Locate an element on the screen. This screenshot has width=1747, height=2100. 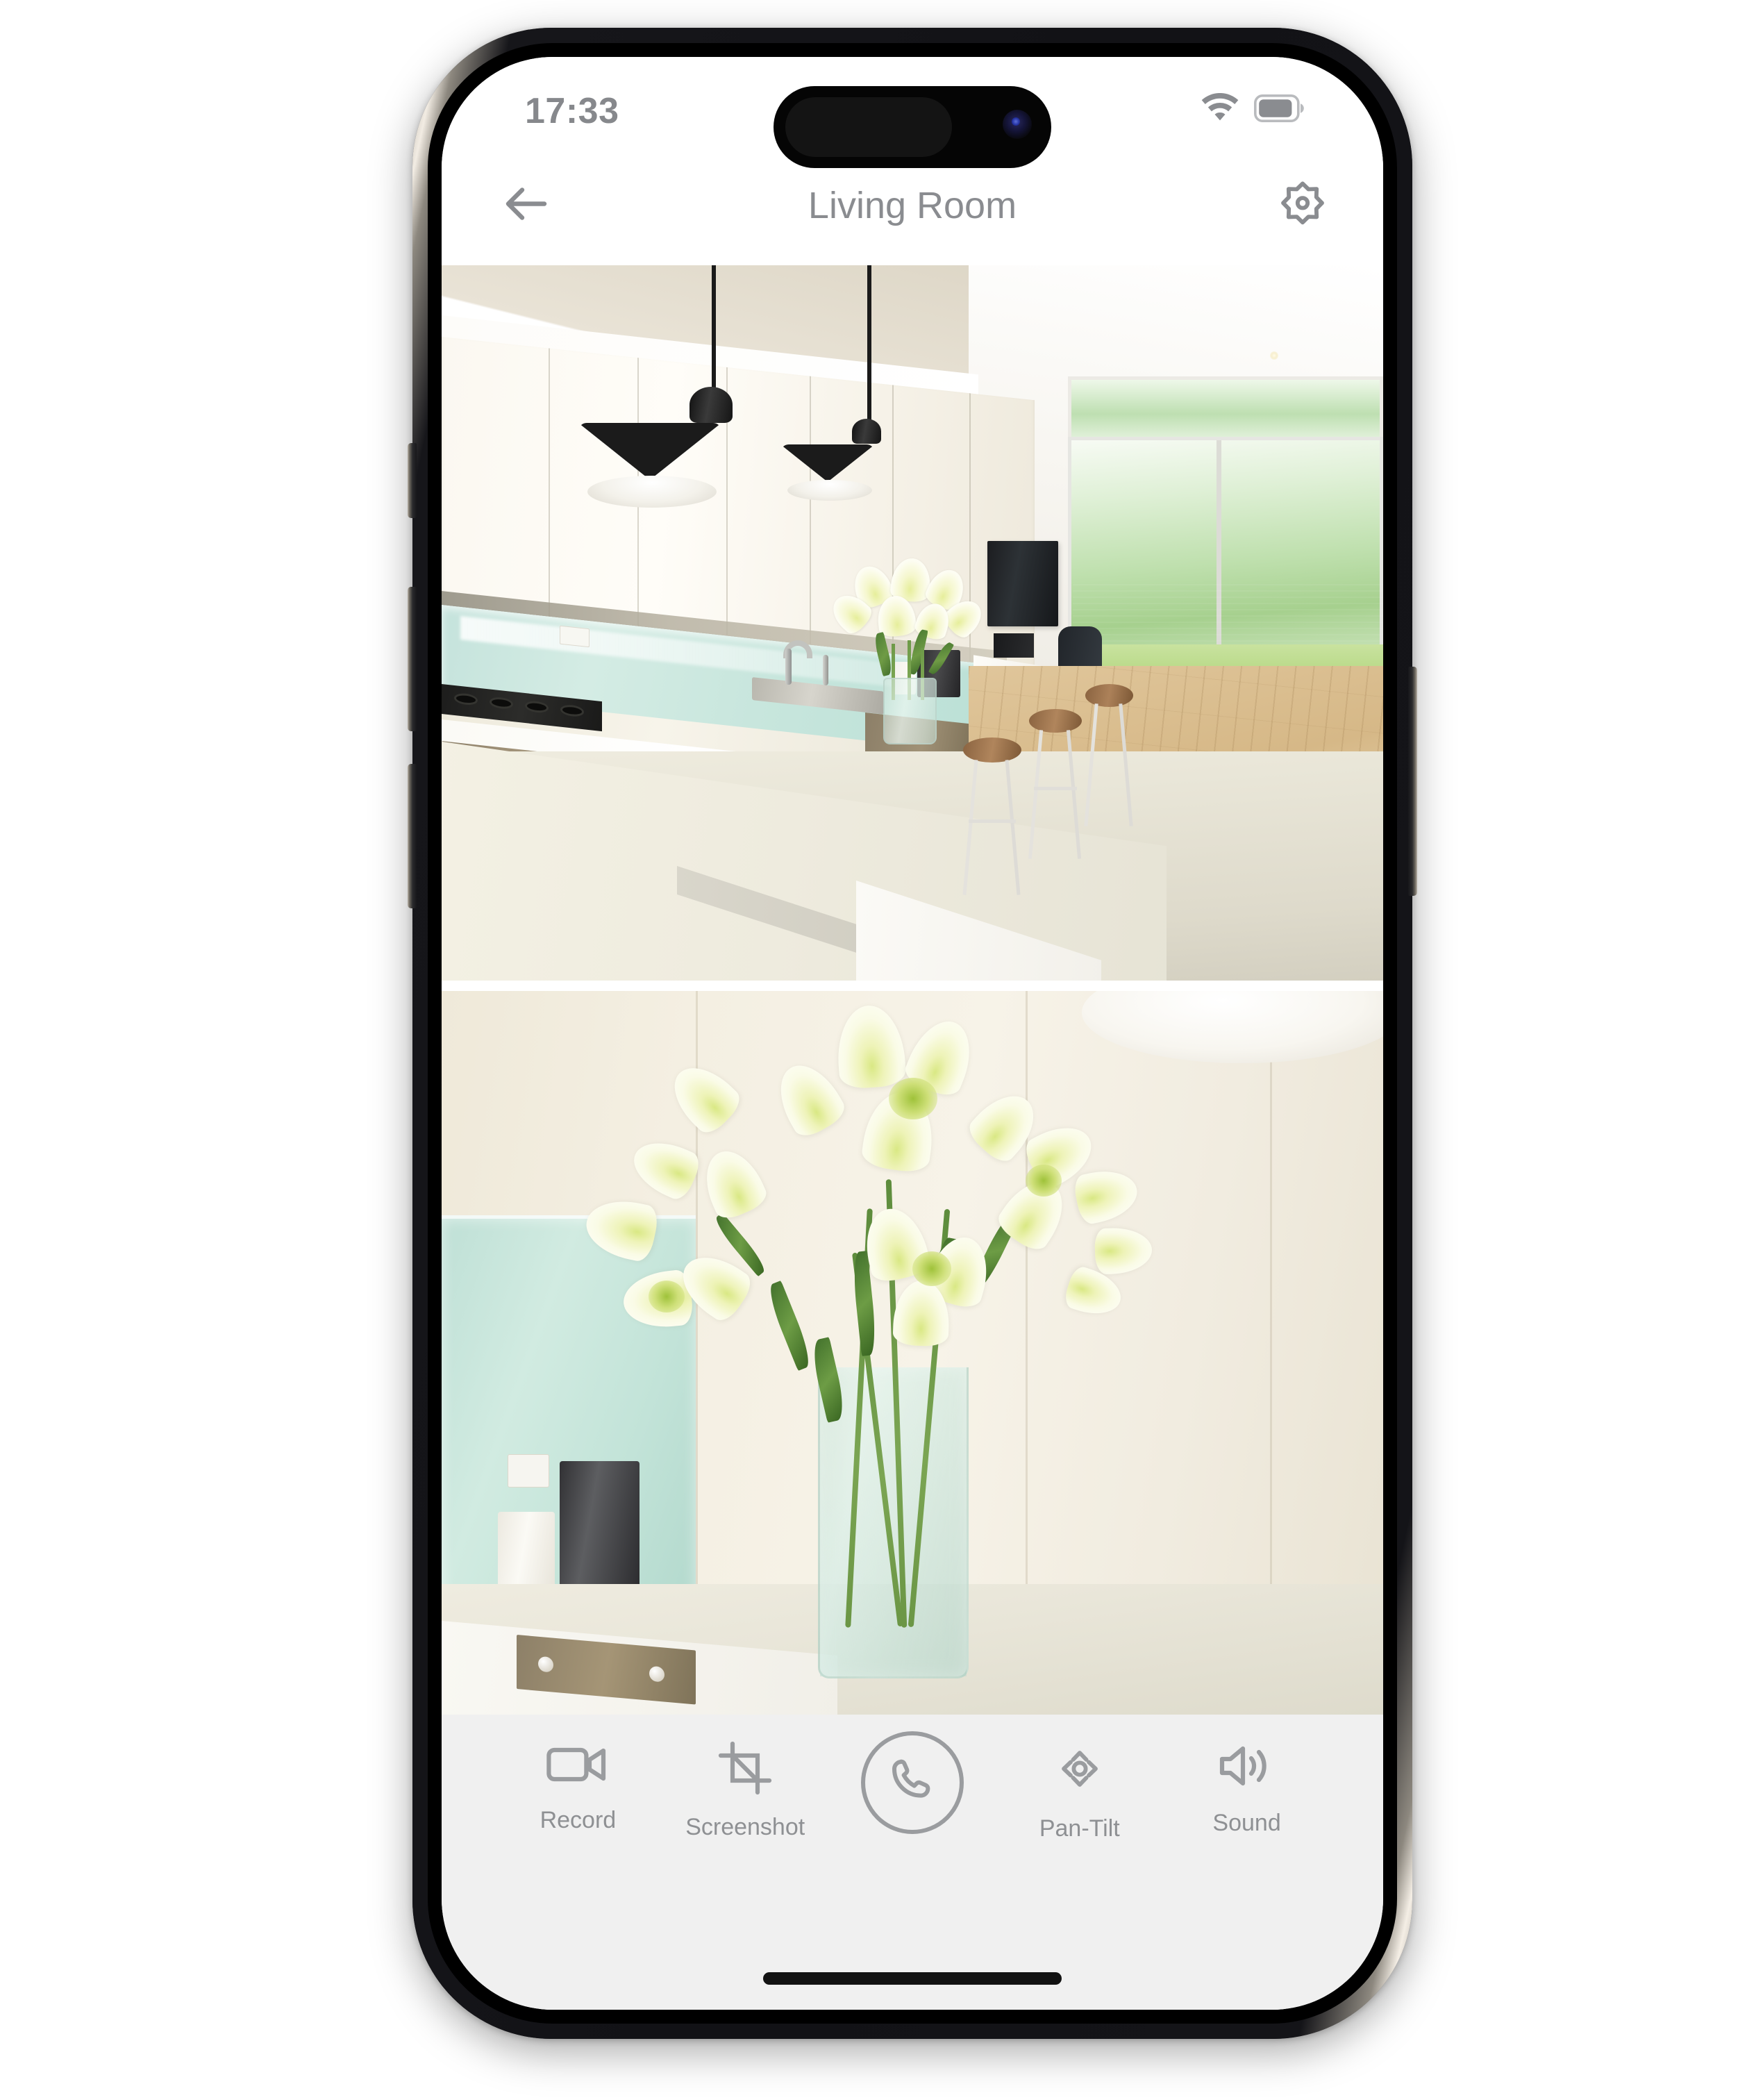
front-camera-icon is located at coordinates (1017, 124).